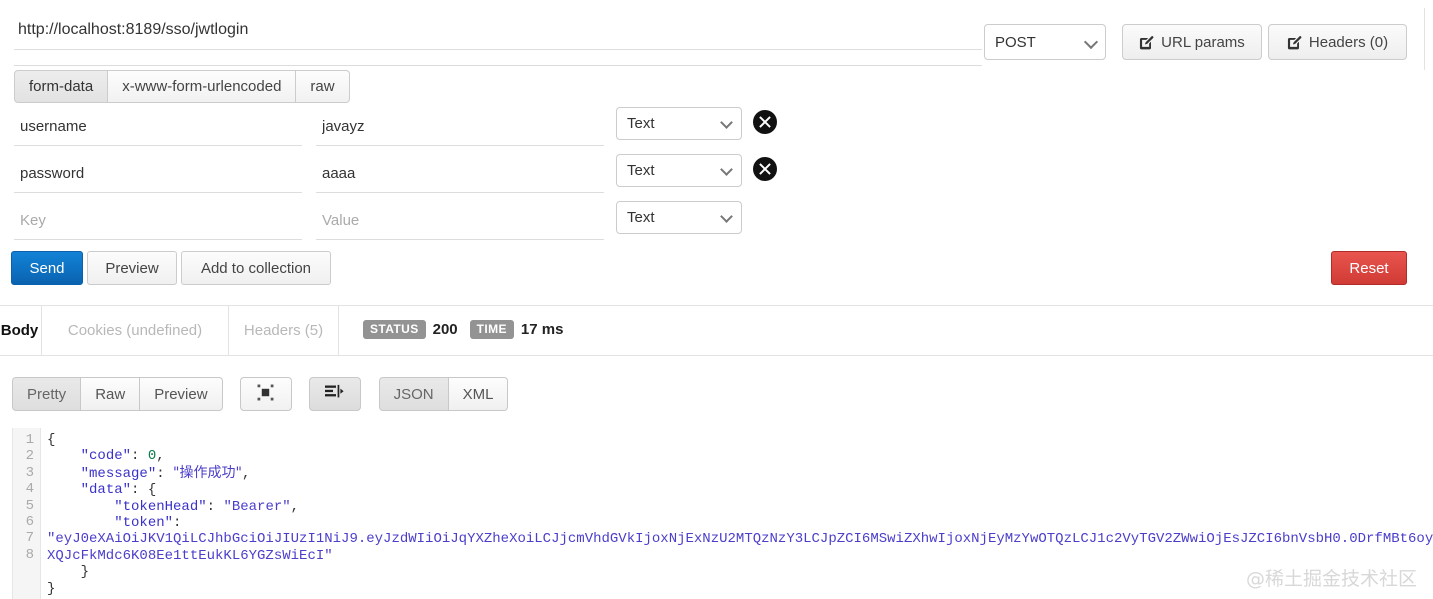 This screenshot has width=1433, height=599. What do you see at coordinates (29, 472) in the screenshot?
I see `line-number: 3` at bounding box center [29, 472].